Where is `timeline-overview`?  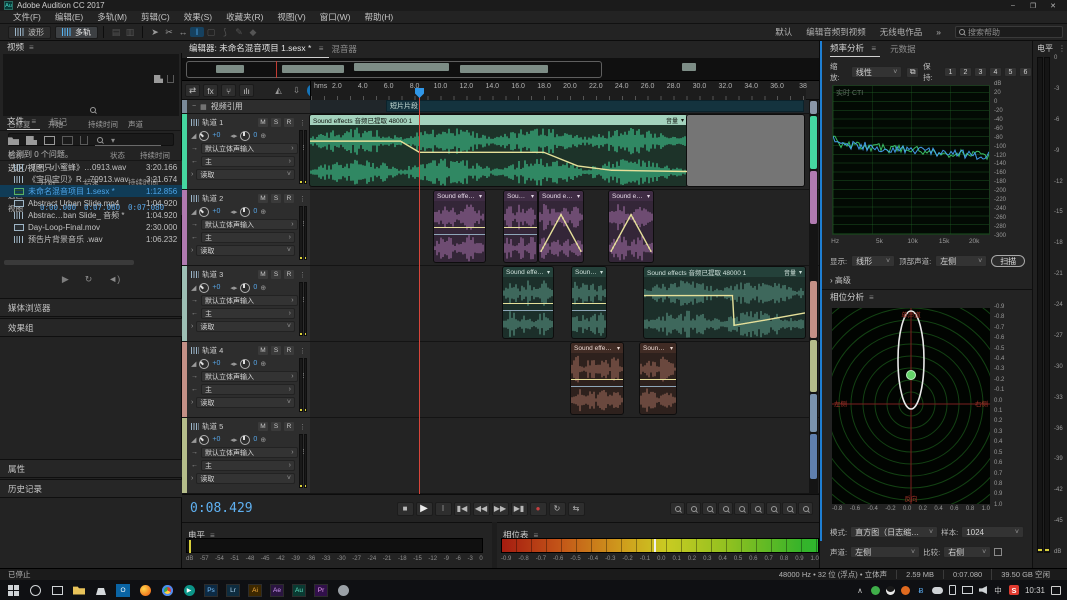 timeline-overview is located at coordinates (500, 70).